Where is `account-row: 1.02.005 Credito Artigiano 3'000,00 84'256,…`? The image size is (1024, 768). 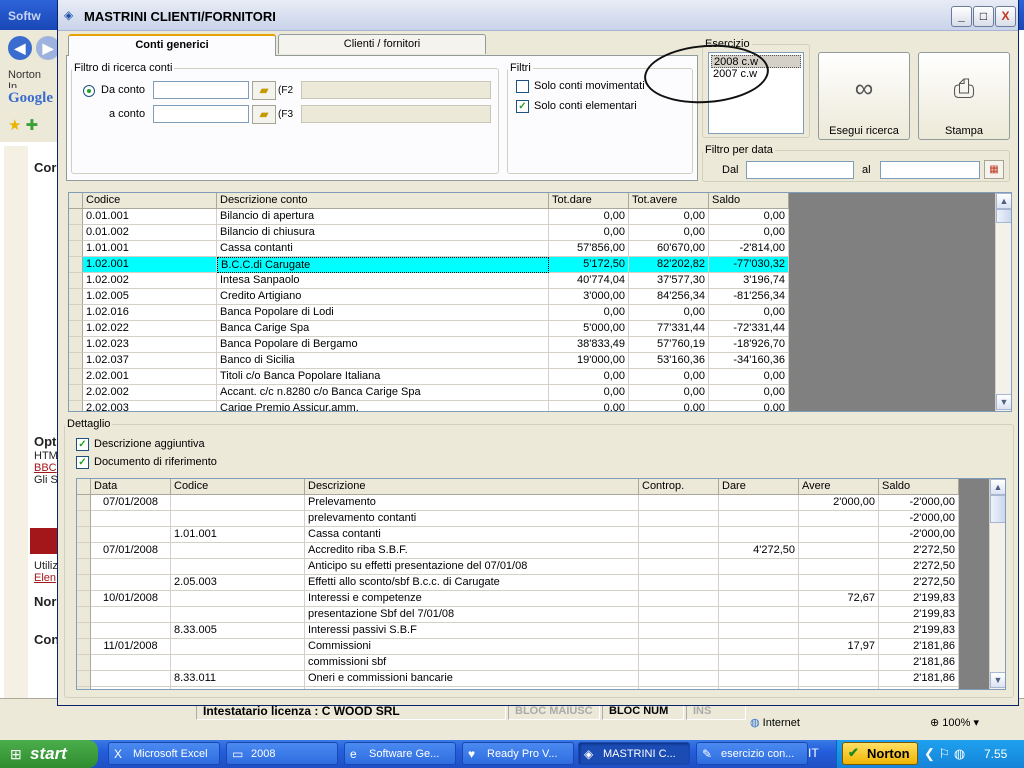
account-row: 1.02.005 Credito Artigiano 3'000,00 84'256,… is located at coordinates (436, 297).